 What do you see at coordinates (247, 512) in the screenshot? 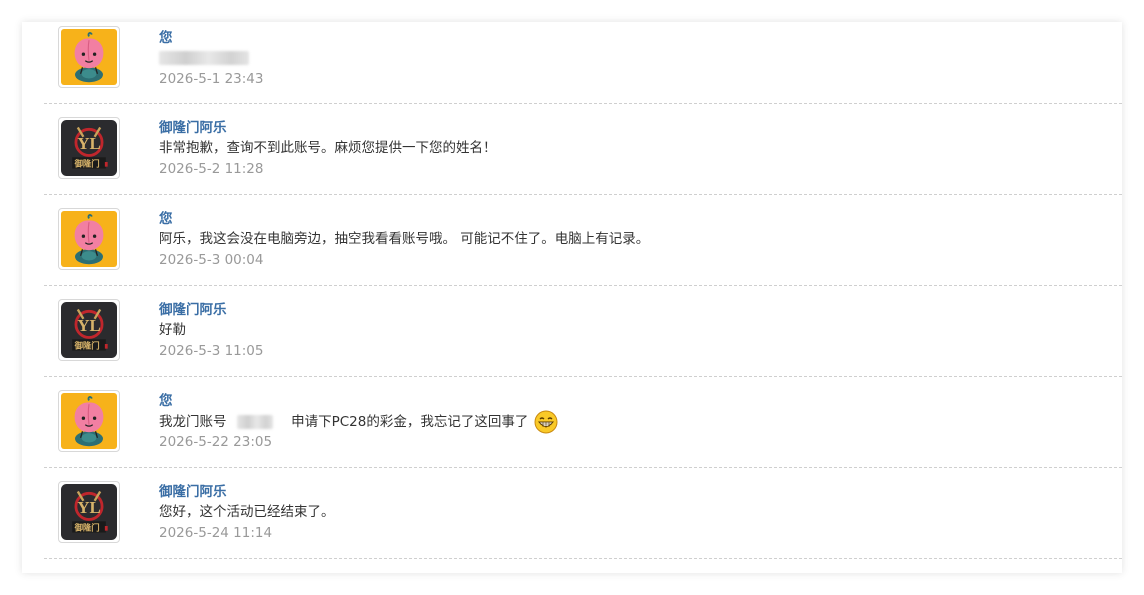
I see `message-text: 您好，这个活动已经结束了。` at bounding box center [247, 512].